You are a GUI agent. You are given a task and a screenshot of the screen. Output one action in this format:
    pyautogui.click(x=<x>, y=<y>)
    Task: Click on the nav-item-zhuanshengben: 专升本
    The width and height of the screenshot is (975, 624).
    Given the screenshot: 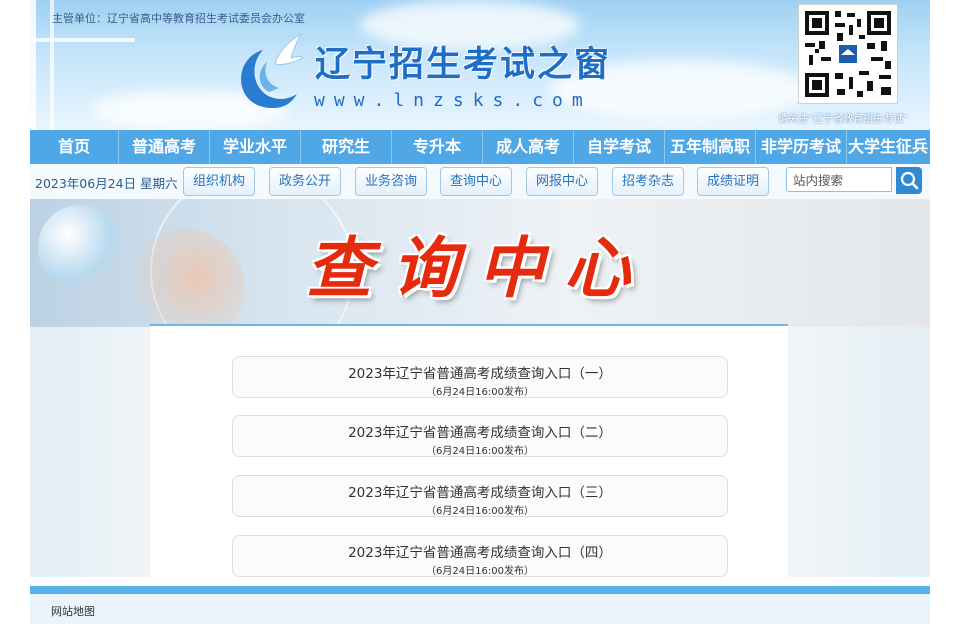 What is the action you would take?
    pyautogui.click(x=437, y=147)
    